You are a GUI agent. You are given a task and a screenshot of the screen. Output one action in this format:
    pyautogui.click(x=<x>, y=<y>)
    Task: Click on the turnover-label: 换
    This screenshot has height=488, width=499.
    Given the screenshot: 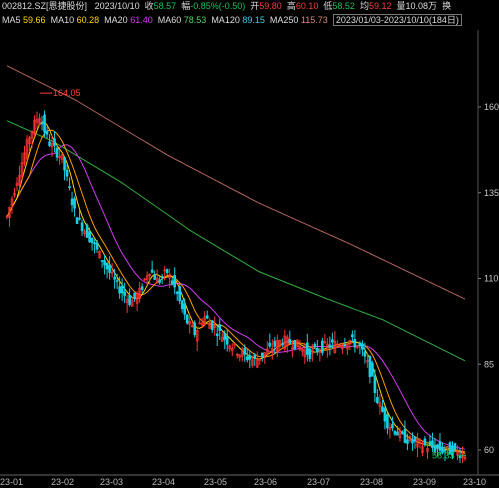 What is the action you would take?
    pyautogui.click(x=447, y=6)
    